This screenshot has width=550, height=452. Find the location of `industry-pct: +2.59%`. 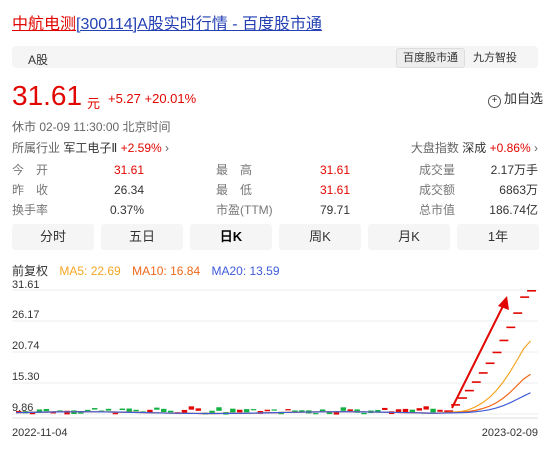

industry-pct: +2.59% is located at coordinates (141, 148).